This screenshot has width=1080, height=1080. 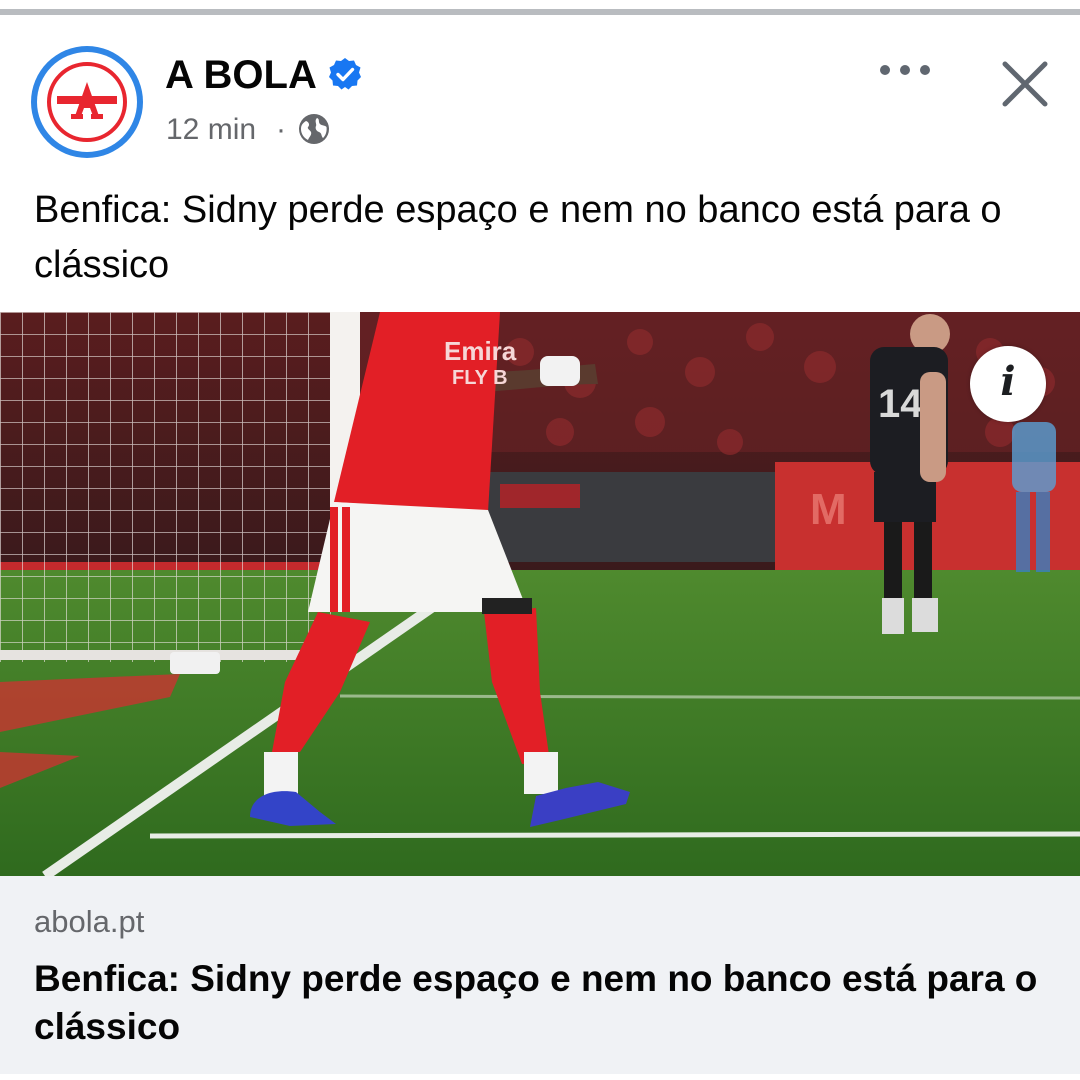 I want to click on jersey-sponsor-1: Emira, so click(x=480, y=351).